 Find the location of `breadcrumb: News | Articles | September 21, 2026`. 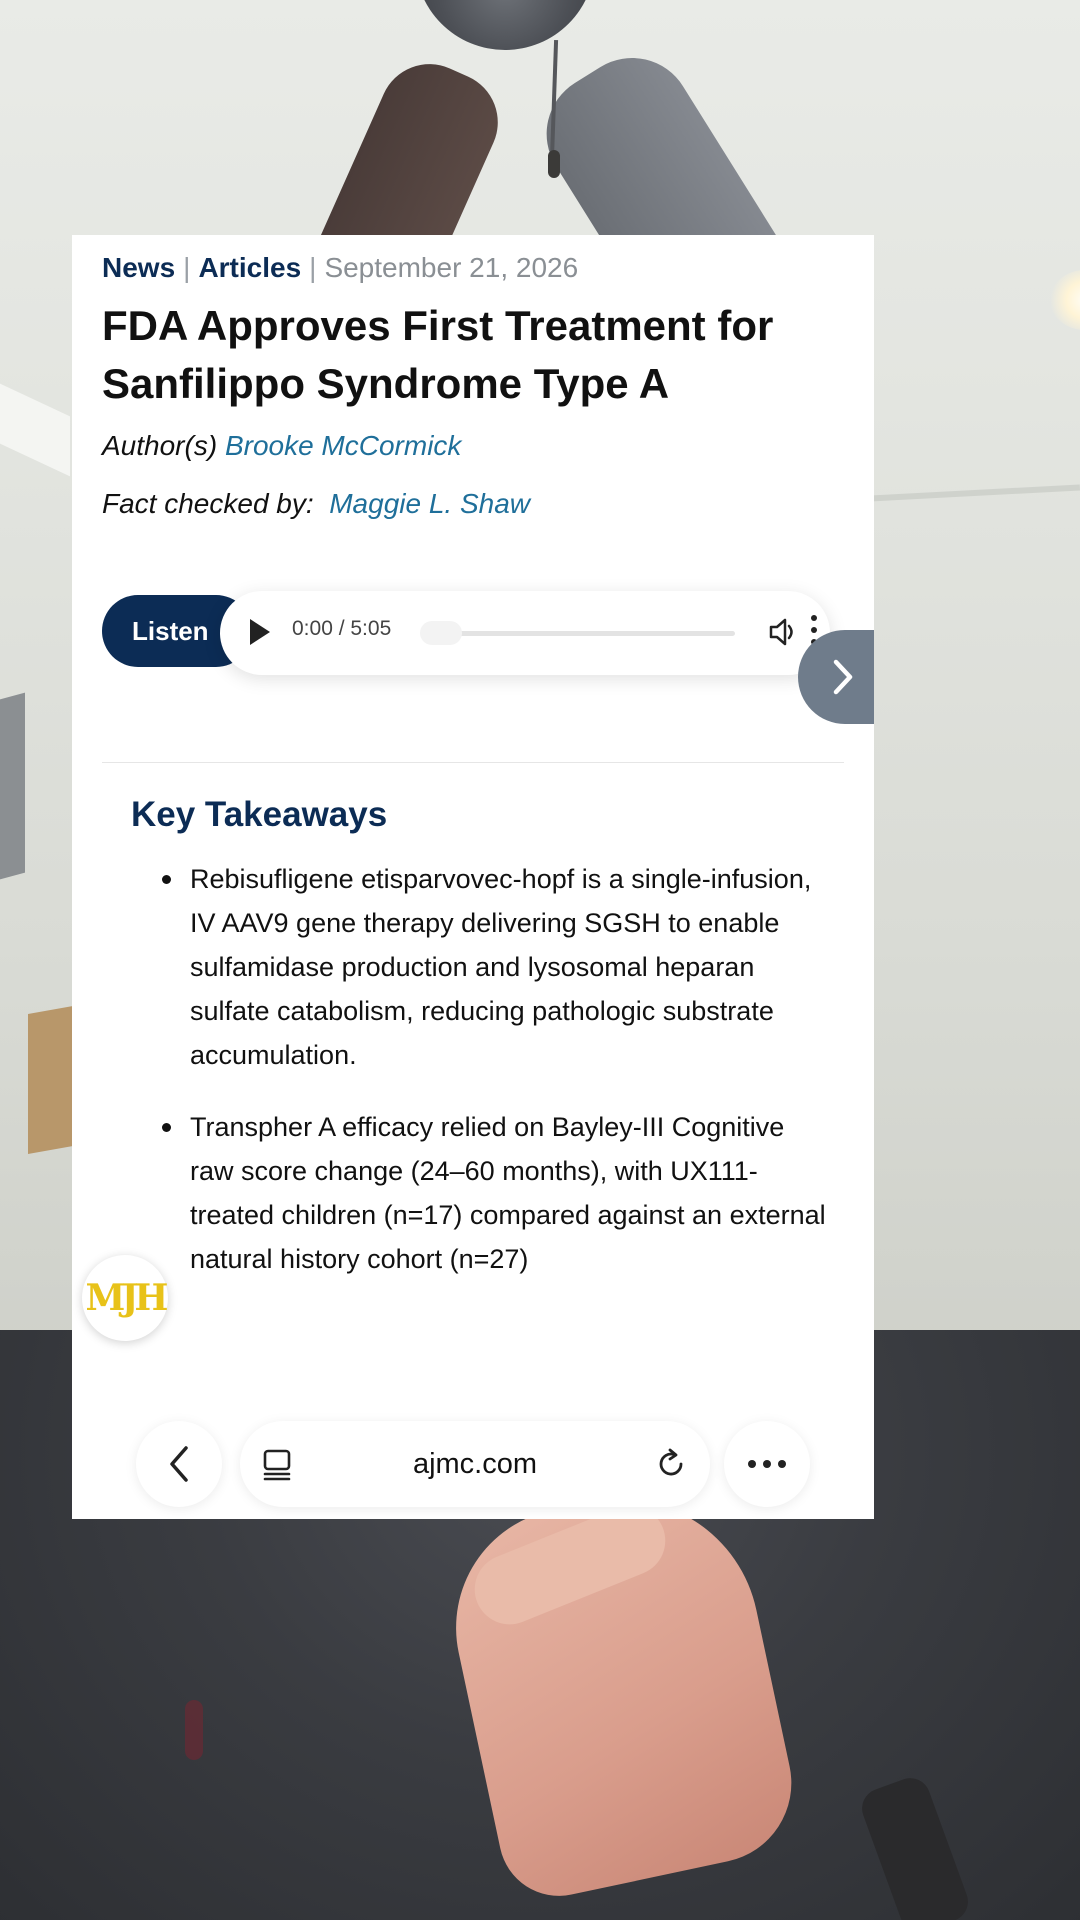

breadcrumb: News | Articles | September 21, 2026 is located at coordinates (340, 268).